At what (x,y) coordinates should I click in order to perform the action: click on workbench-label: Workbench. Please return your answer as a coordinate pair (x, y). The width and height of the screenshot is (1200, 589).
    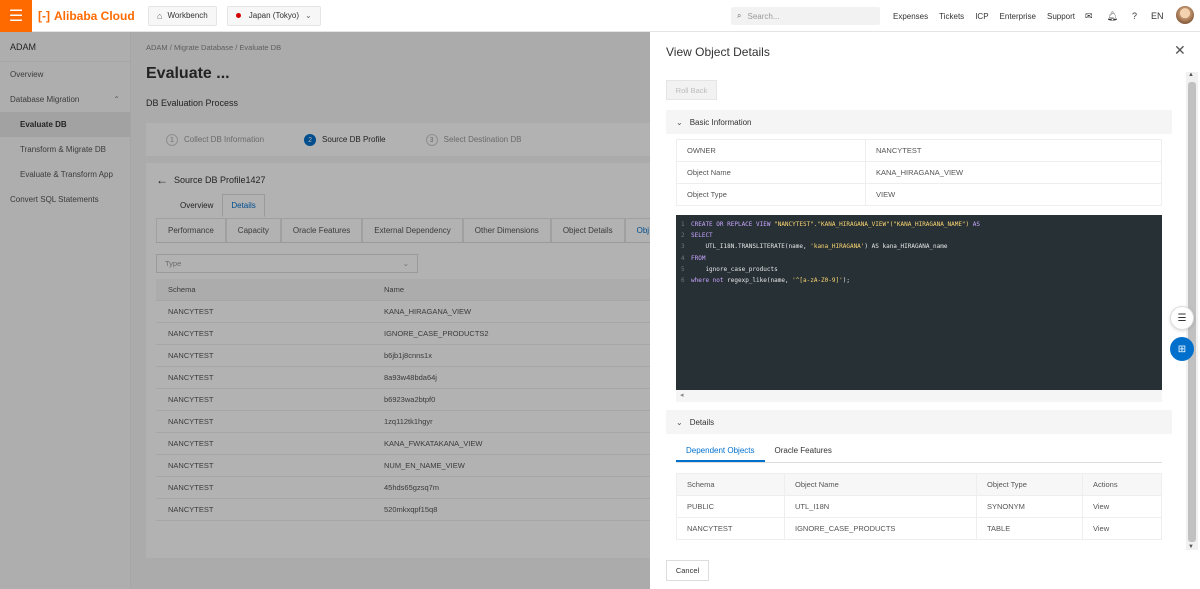
    Looking at the image, I should click on (187, 15).